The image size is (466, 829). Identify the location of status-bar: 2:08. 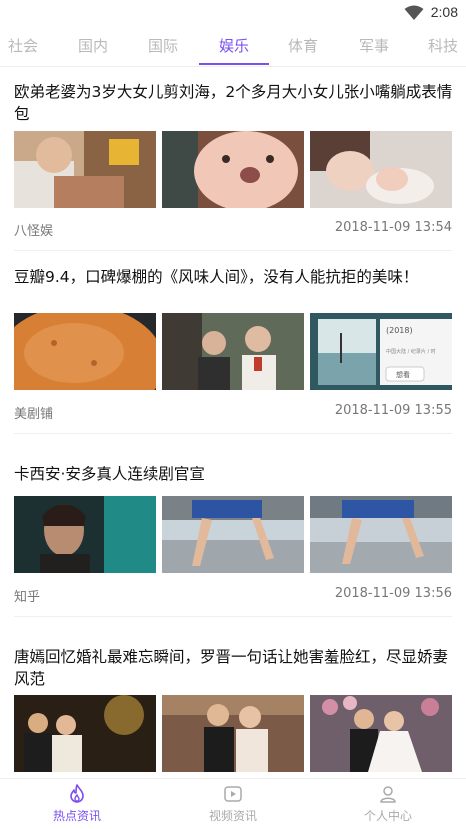
(233, 13).